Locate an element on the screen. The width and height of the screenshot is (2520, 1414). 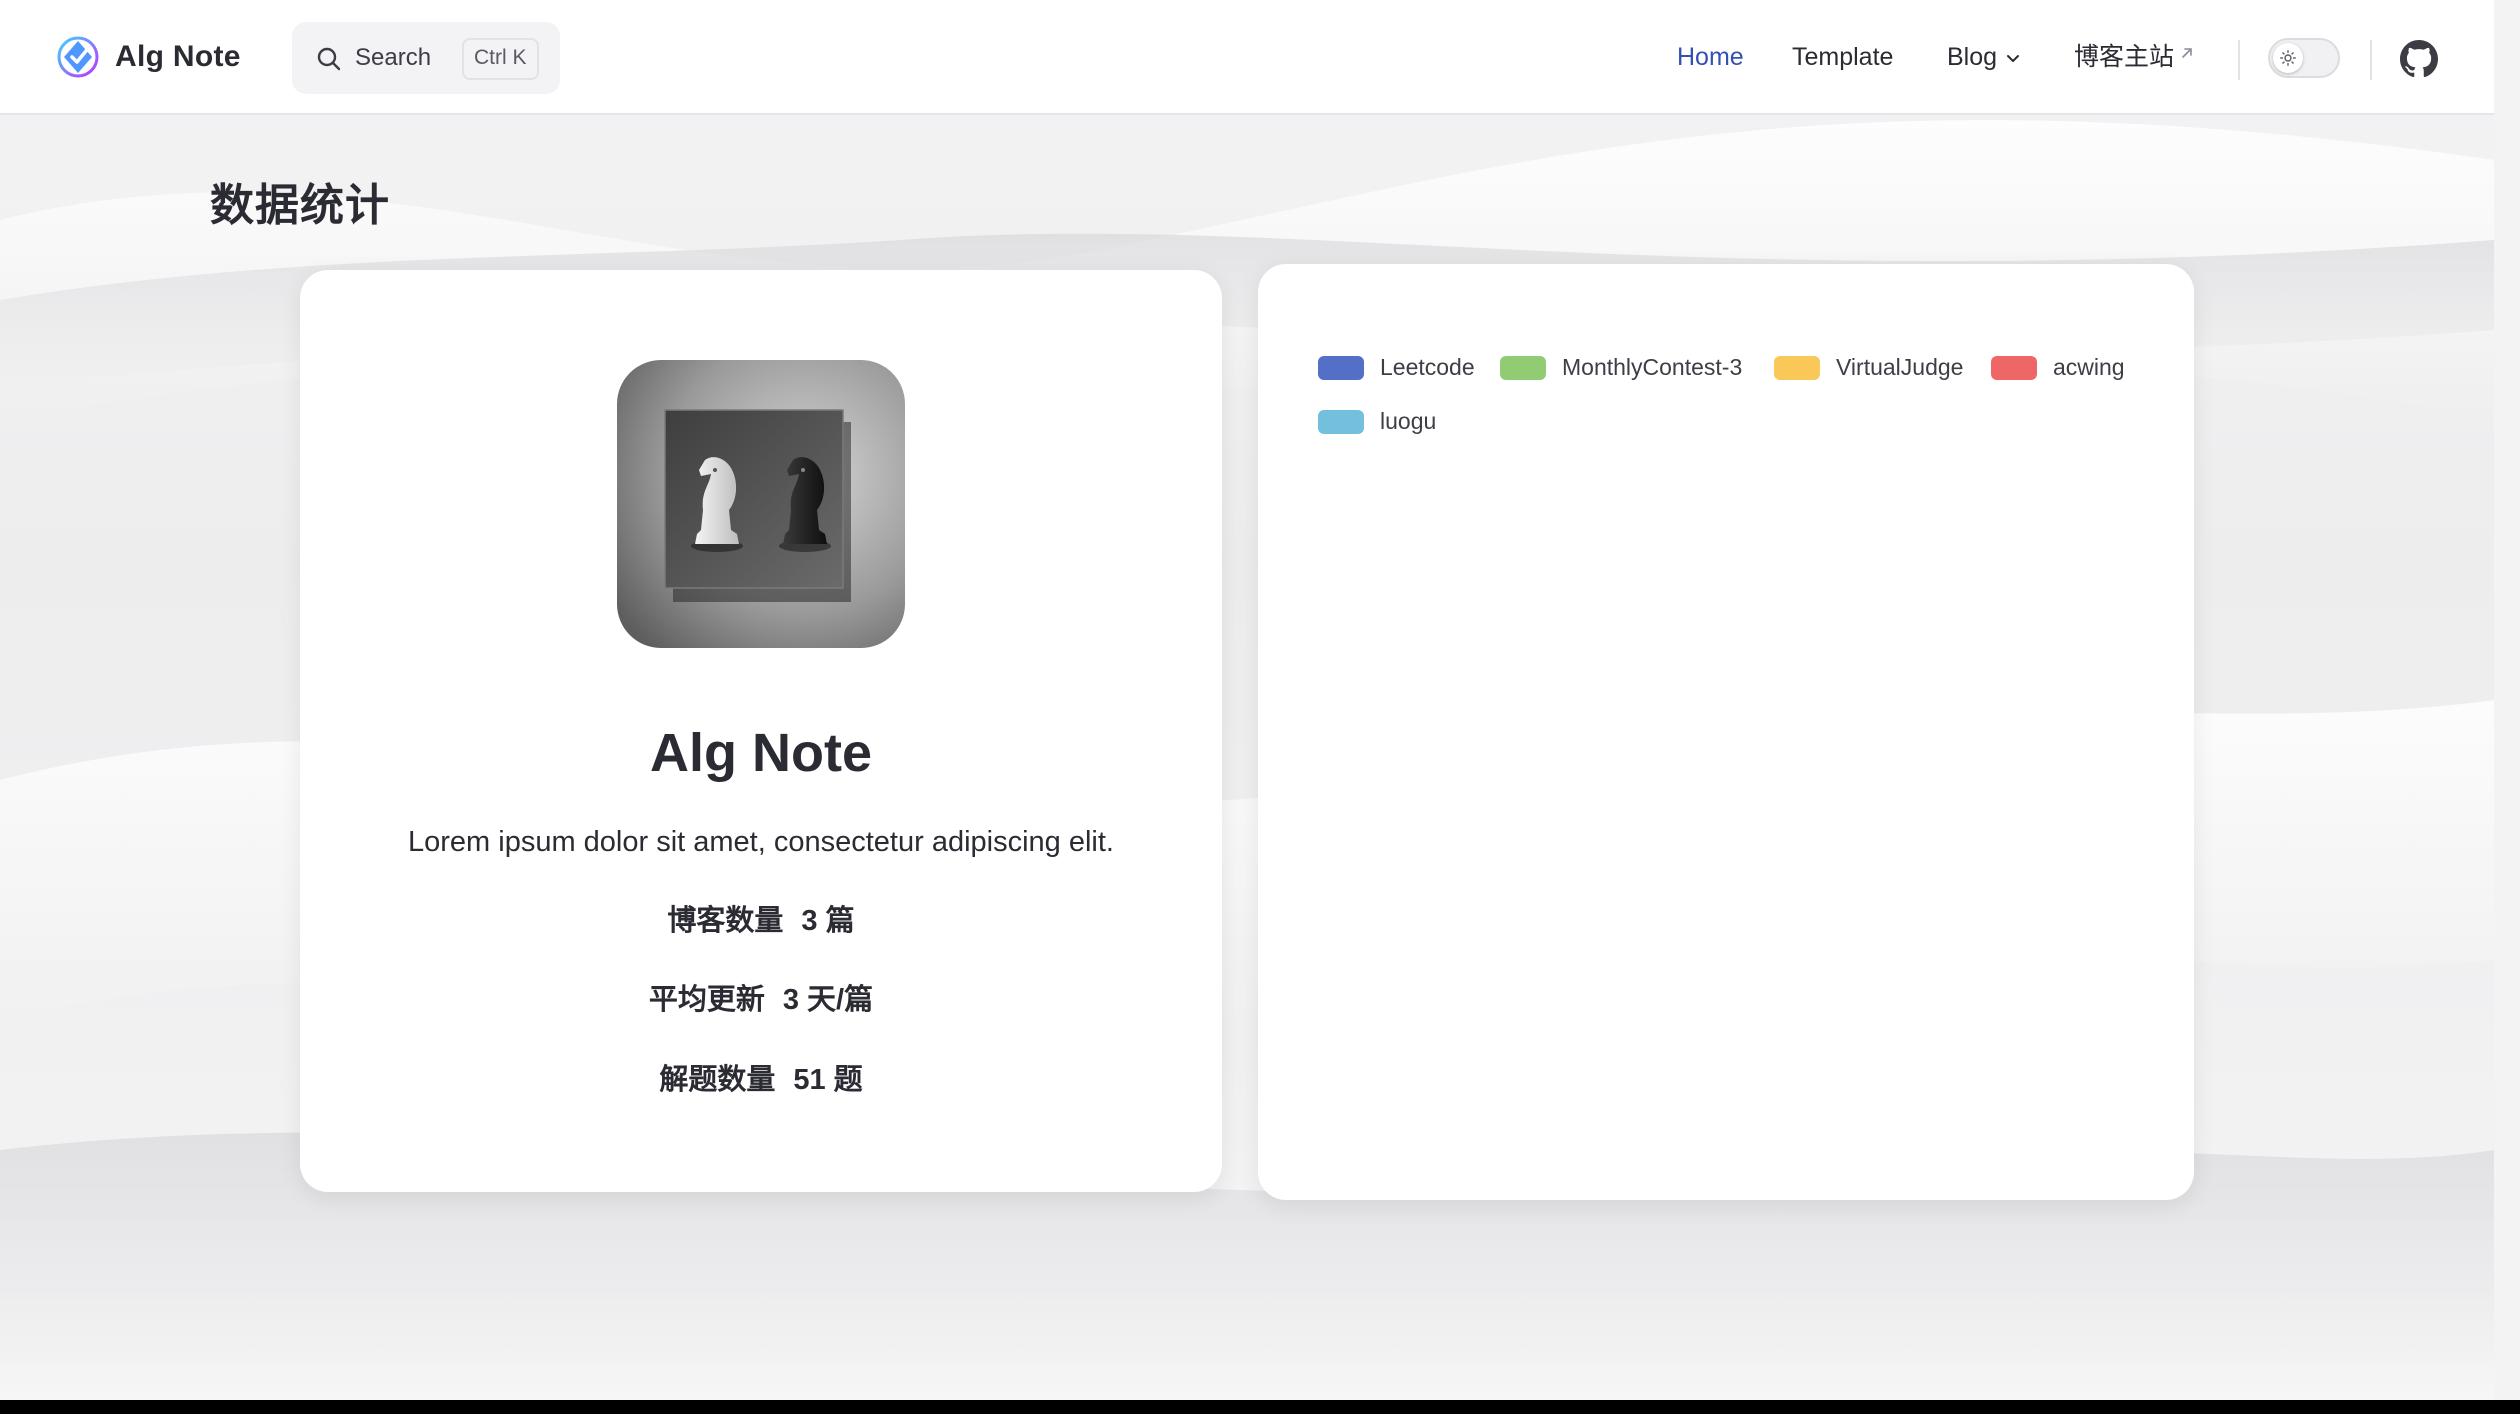
nav-item-main-blog-site-label: 博客主站 is located at coordinates (2124, 57).